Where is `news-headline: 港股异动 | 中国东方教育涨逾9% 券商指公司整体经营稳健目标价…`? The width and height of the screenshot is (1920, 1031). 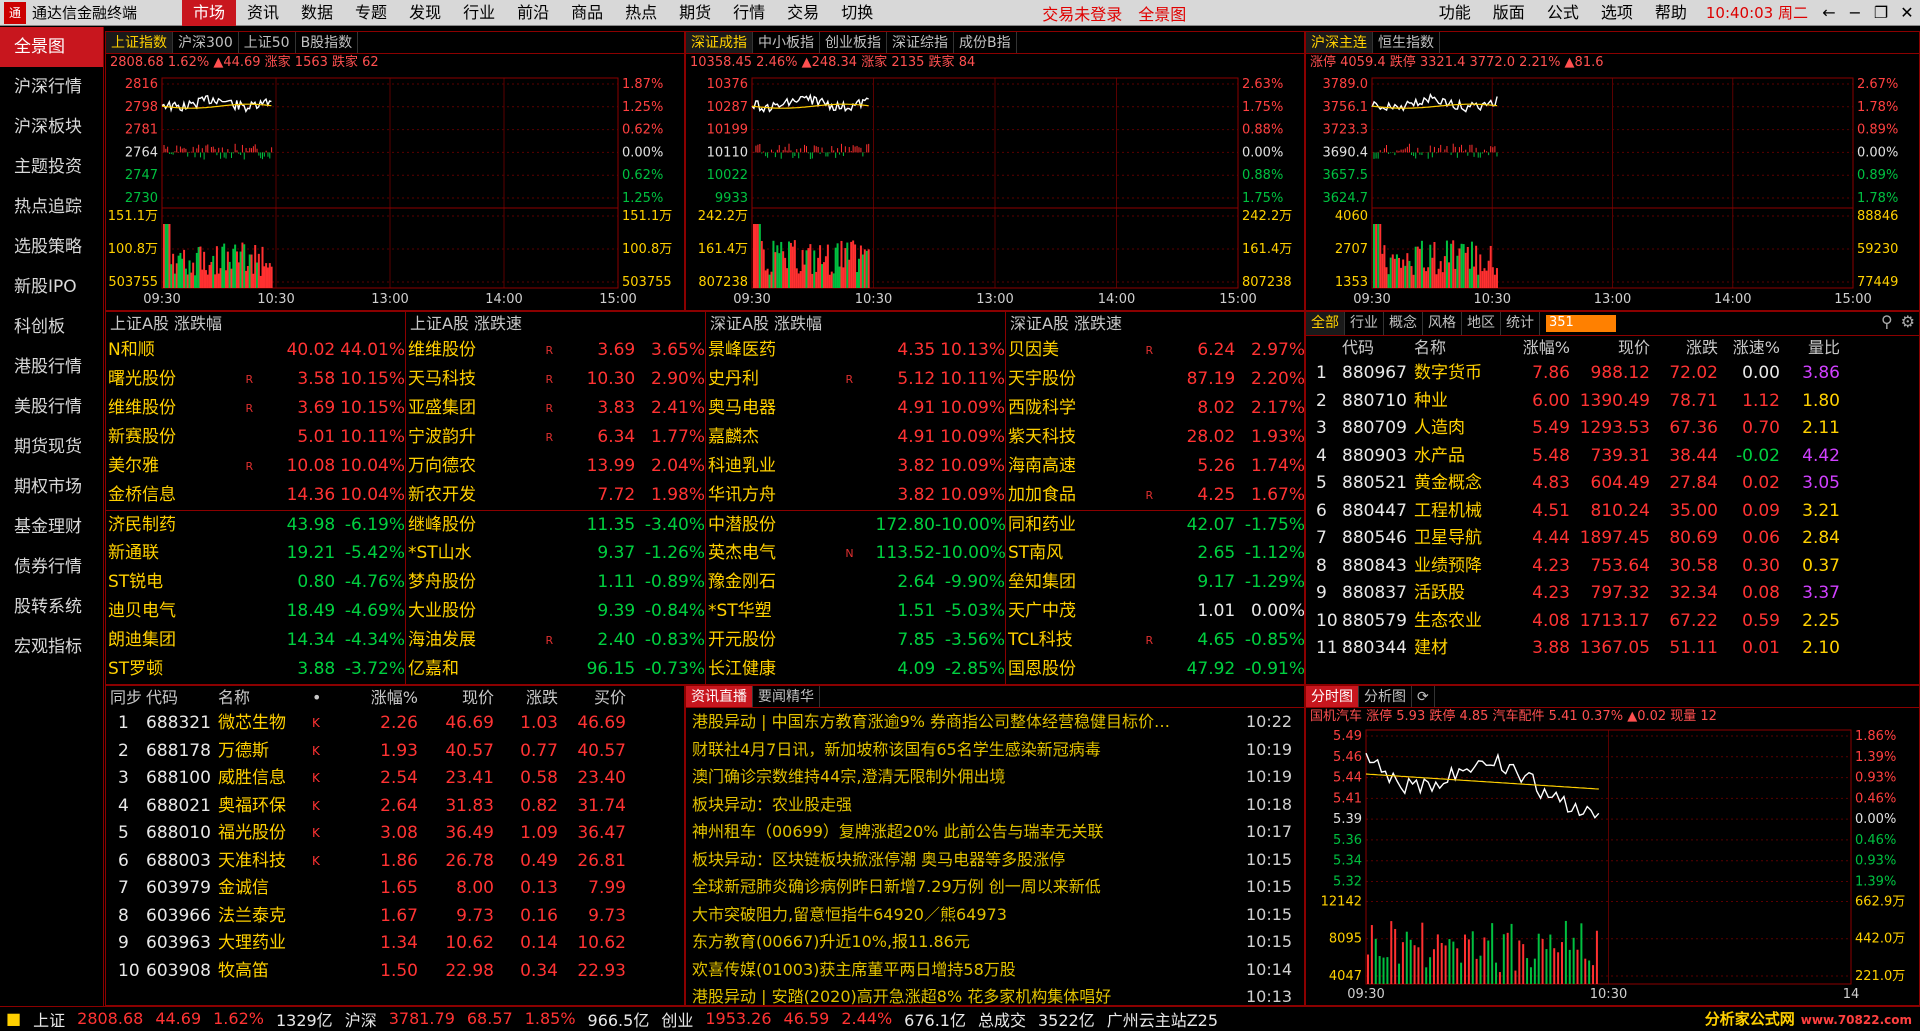 news-headline: 港股异动 | 中国东方教育涨逾9% 券商指公司整体经营稳健目标价… is located at coordinates (966, 722).